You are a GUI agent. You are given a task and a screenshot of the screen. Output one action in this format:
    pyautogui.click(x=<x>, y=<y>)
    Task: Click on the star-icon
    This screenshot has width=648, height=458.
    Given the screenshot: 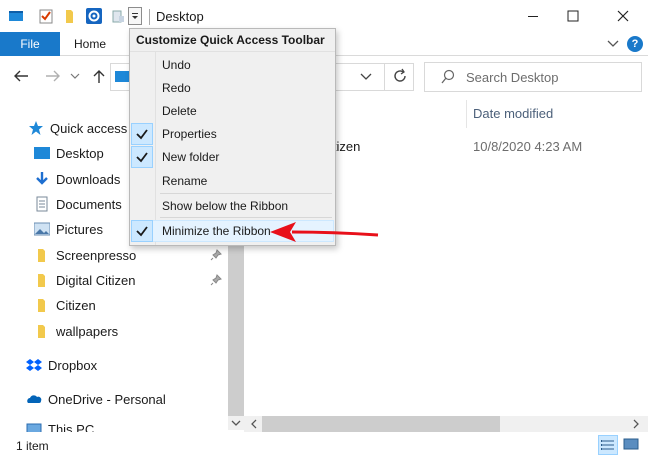 What is the action you would take?
    pyautogui.click(x=36, y=128)
    